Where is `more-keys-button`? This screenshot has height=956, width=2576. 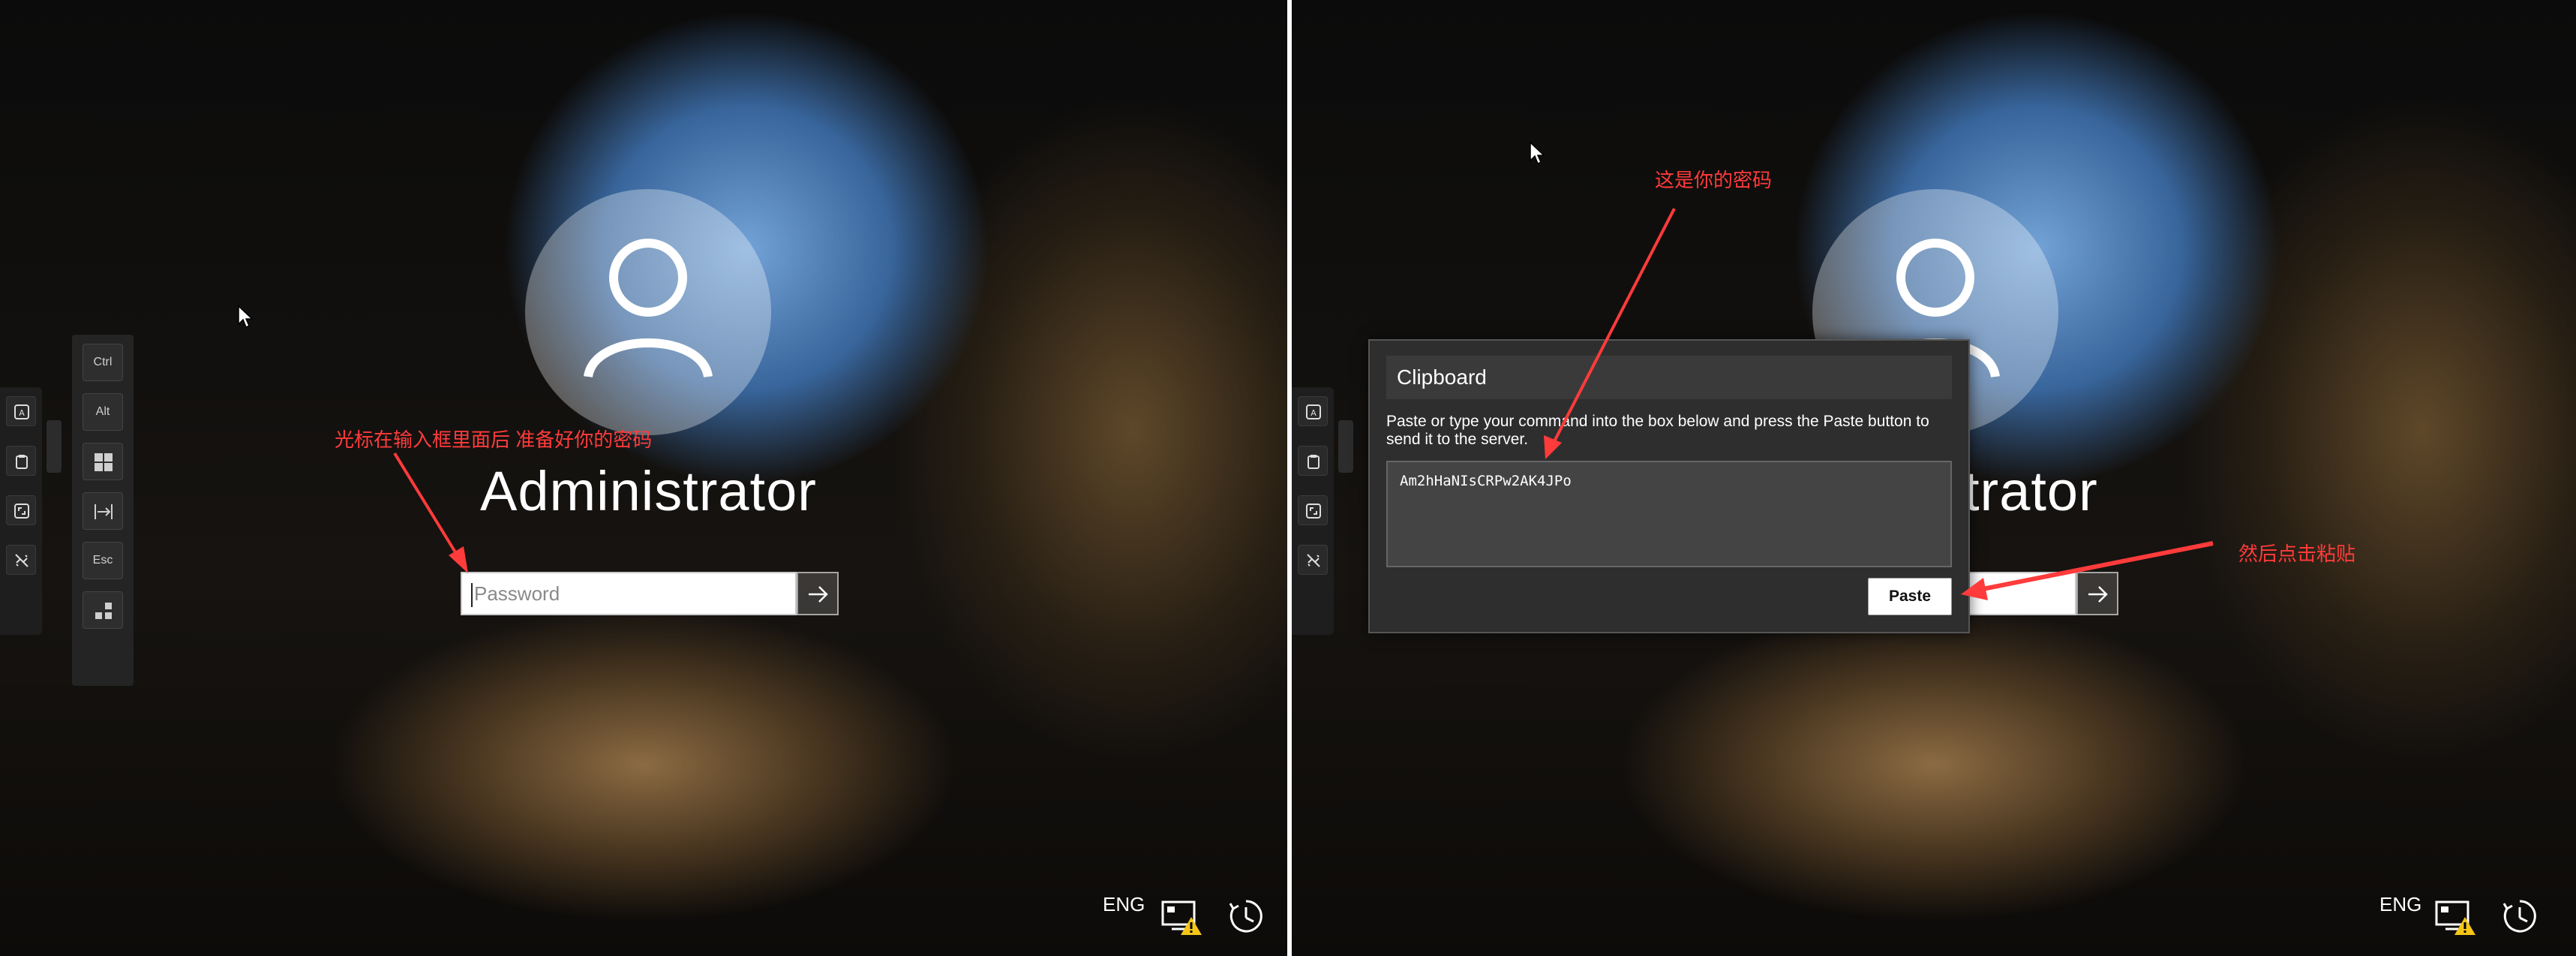
more-keys-button is located at coordinates (103, 610).